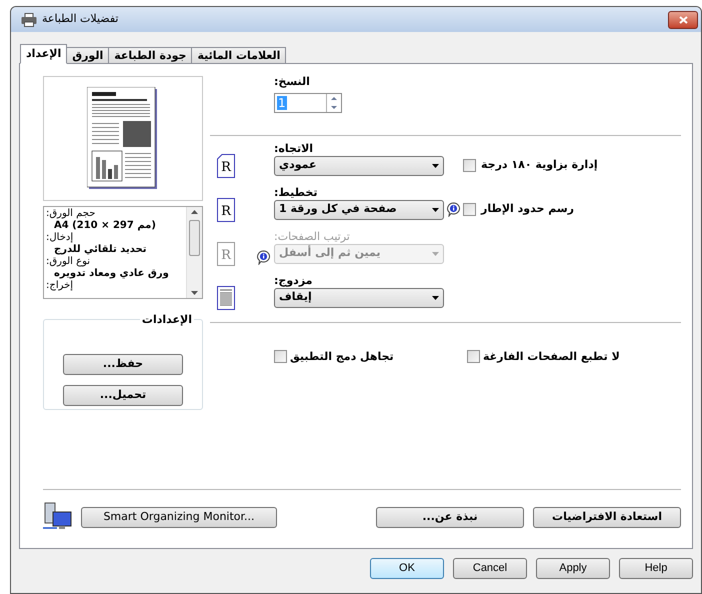 The image size is (702, 594). Describe the element at coordinates (359, 298) in the screenshot. I see `dropdown: إيقاف` at that location.